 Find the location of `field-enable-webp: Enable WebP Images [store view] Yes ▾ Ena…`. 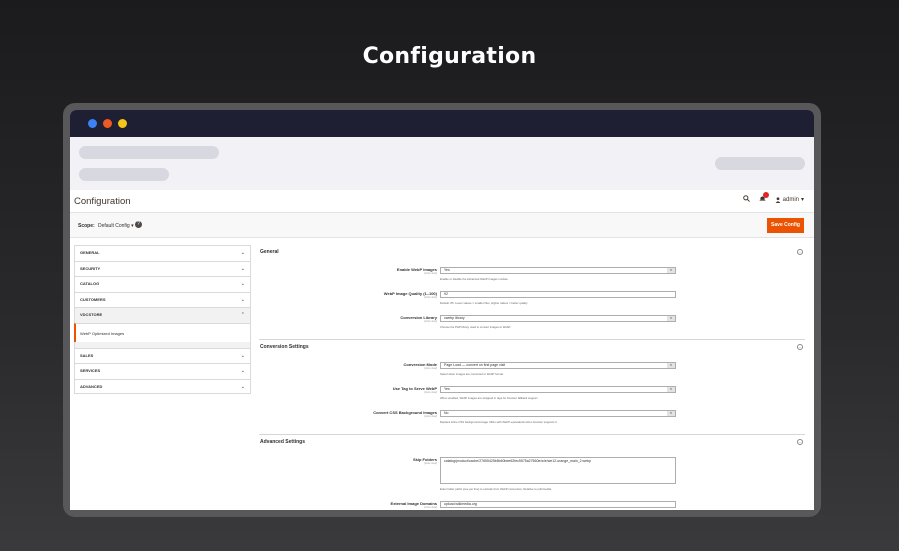

field-enable-webp: Enable WebP Images [store view] Yes ▾ Ena… is located at coordinates (532, 279).